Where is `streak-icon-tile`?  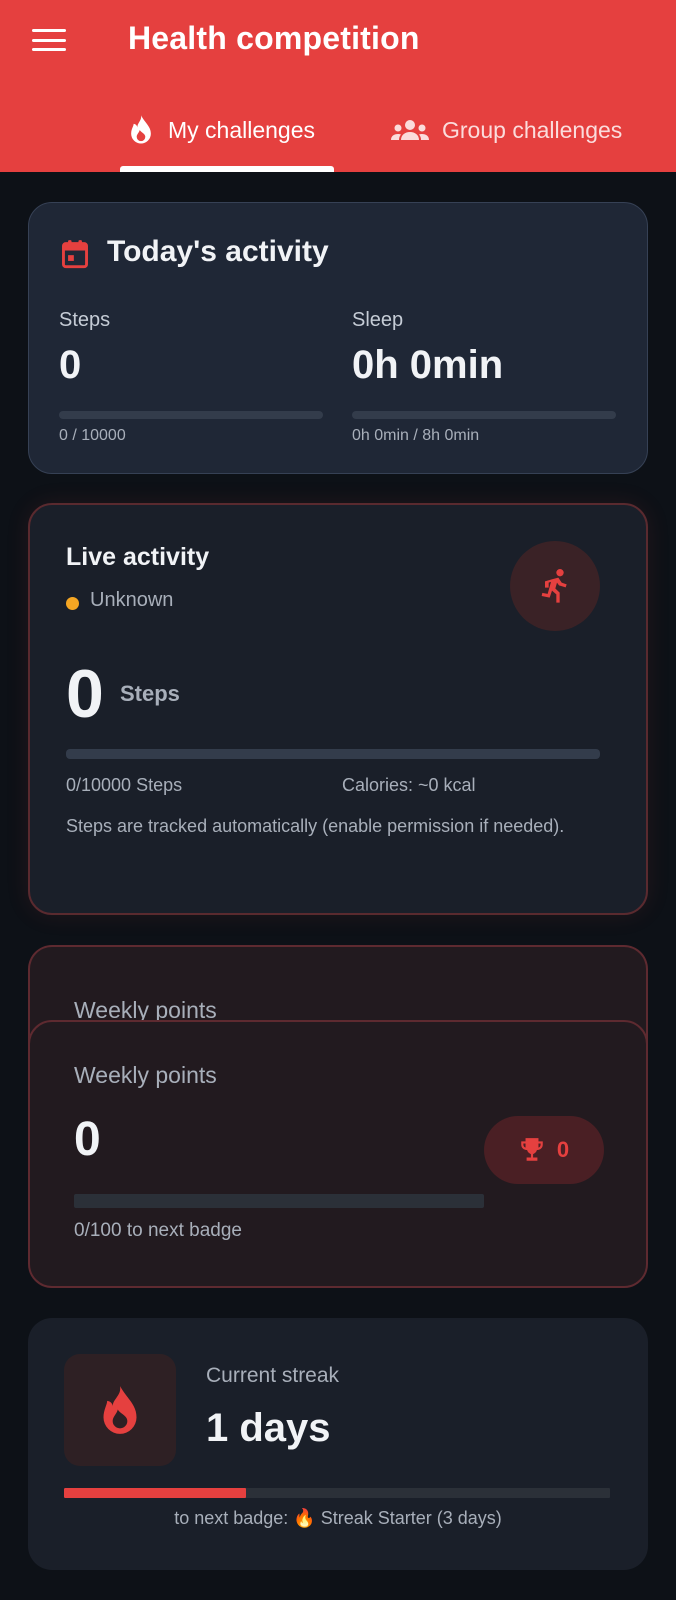 streak-icon-tile is located at coordinates (120, 1410).